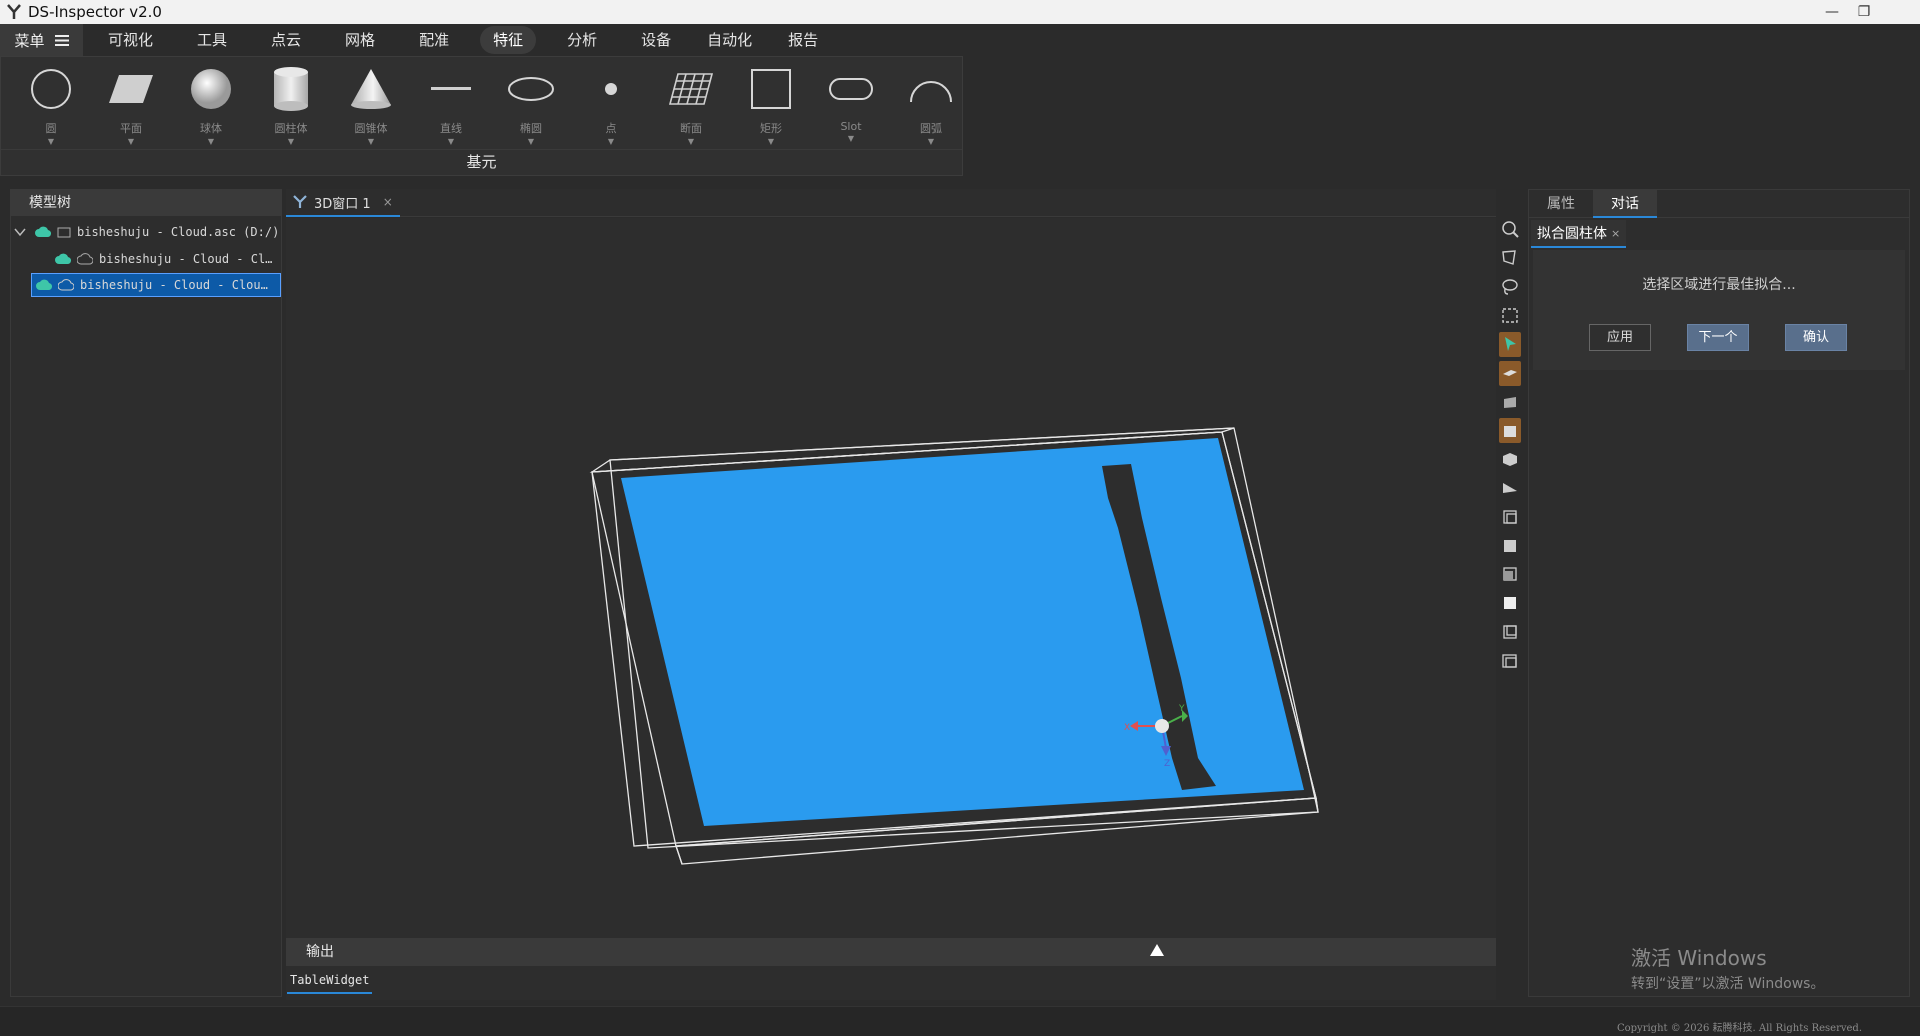  Describe the element at coordinates (1900, 12) in the screenshot. I see `close-window-icon` at that location.